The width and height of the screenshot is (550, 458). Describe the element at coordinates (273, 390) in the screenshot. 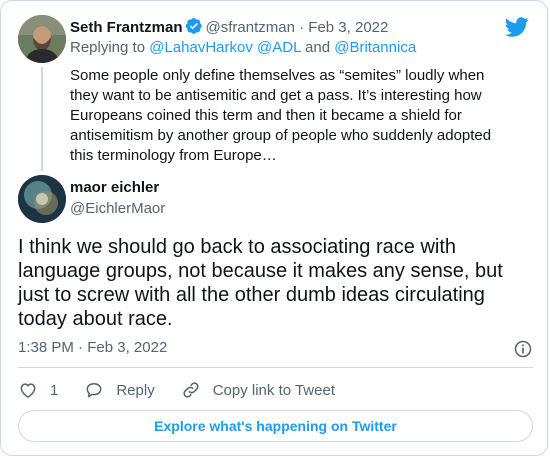

I see `copy-link-label: Copy link to Tweet` at that location.